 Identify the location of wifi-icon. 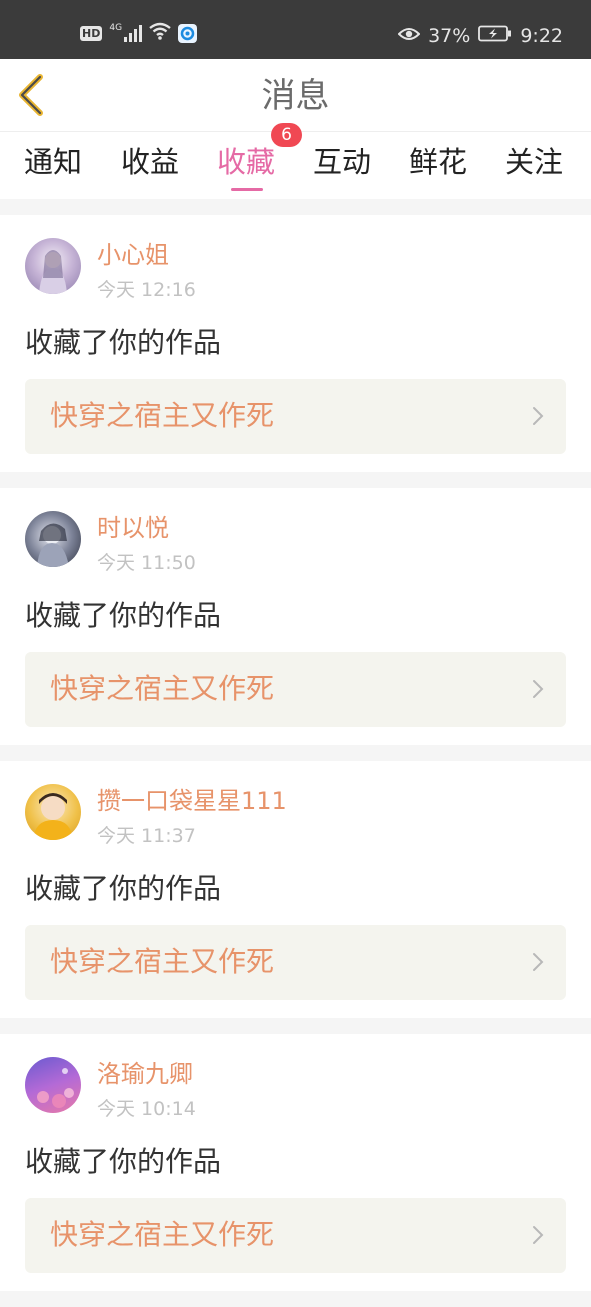
(160, 33).